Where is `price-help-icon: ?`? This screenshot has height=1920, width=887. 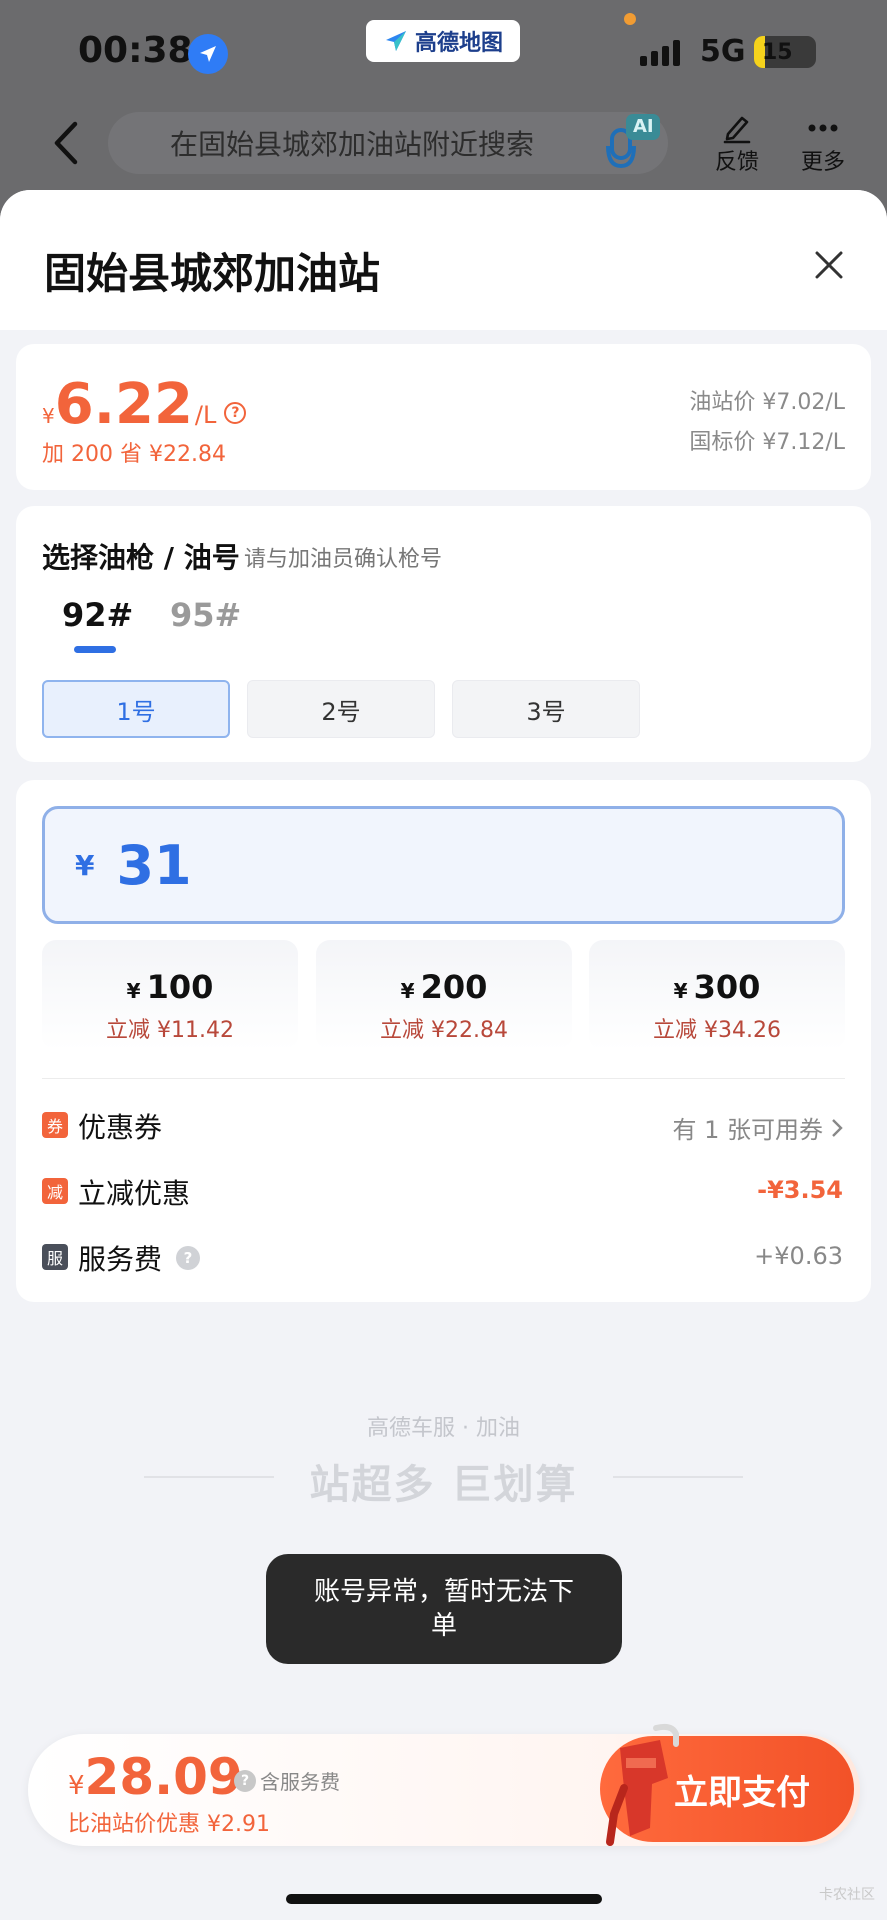
price-help-icon: ? is located at coordinates (235, 413).